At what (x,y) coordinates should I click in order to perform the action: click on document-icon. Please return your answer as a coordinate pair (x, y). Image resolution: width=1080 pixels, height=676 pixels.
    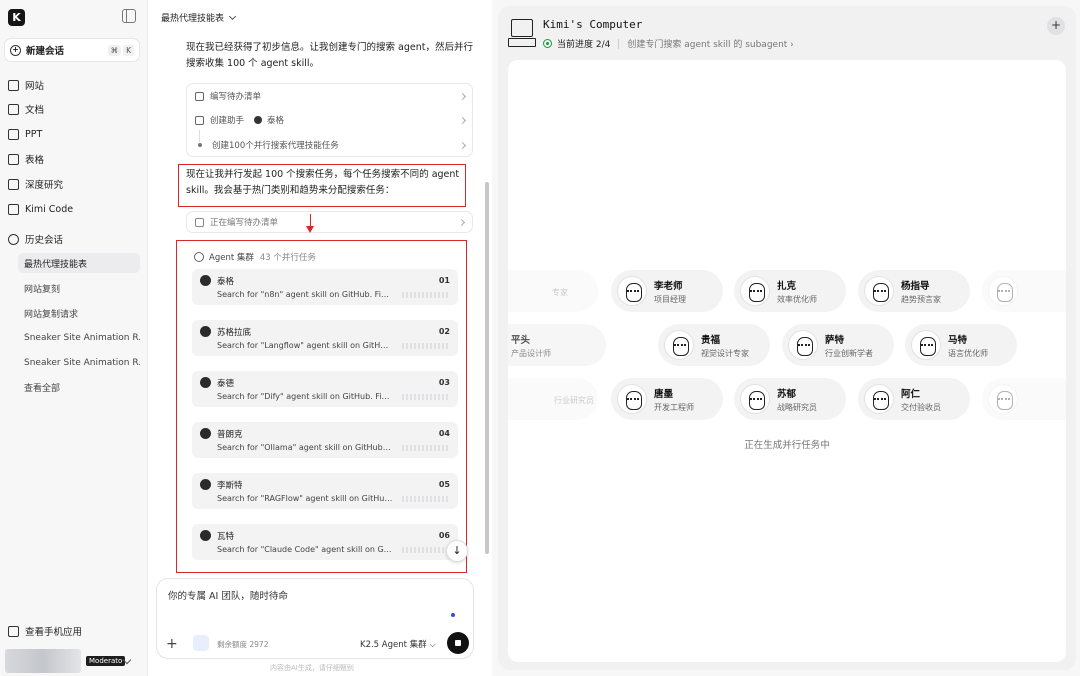
    Looking at the image, I should click on (13, 109).